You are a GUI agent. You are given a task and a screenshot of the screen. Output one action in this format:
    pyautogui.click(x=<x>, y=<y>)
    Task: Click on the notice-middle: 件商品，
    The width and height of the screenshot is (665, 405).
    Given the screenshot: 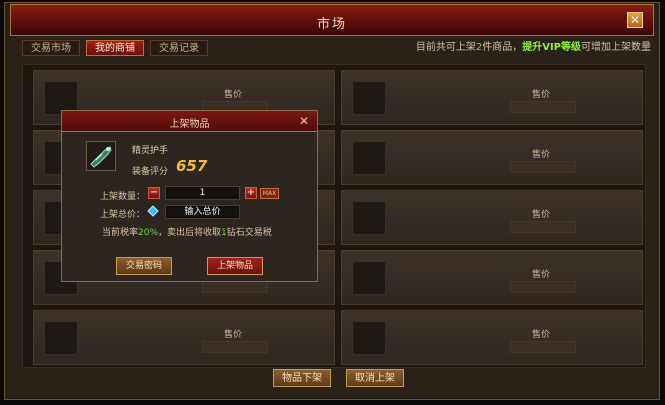 What is the action you would take?
    pyautogui.click(x=502, y=47)
    